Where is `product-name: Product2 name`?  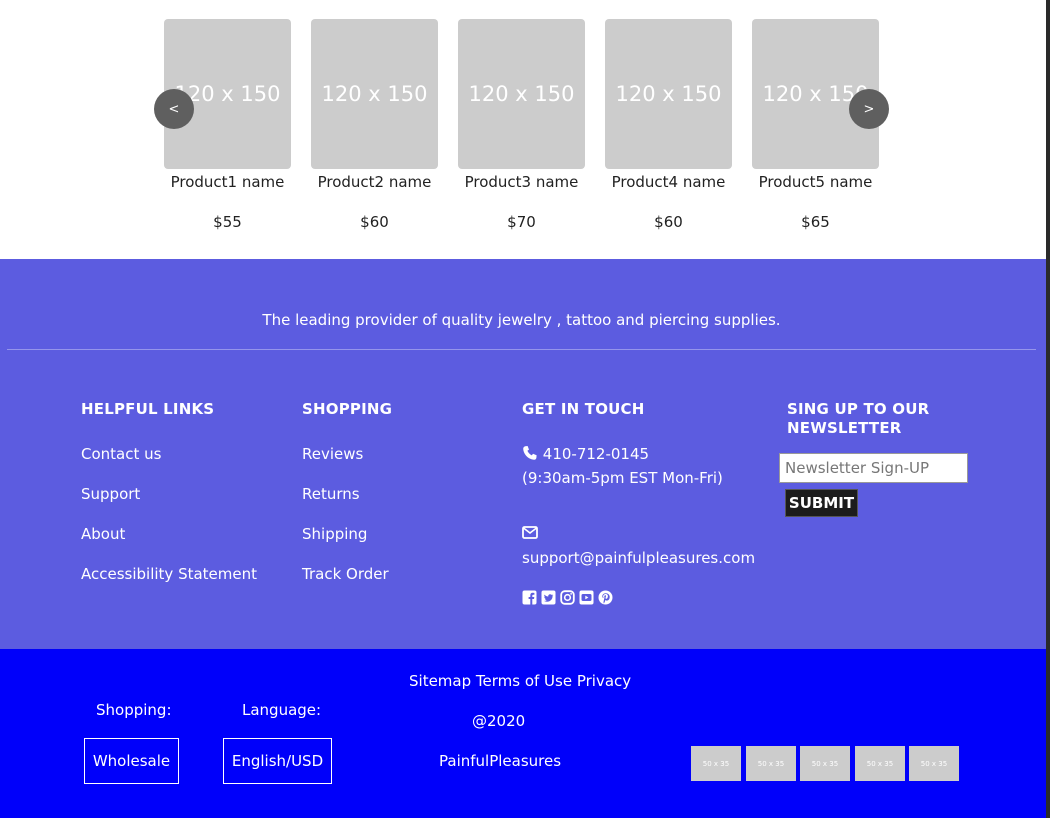 product-name: Product2 name is located at coordinates (374, 182).